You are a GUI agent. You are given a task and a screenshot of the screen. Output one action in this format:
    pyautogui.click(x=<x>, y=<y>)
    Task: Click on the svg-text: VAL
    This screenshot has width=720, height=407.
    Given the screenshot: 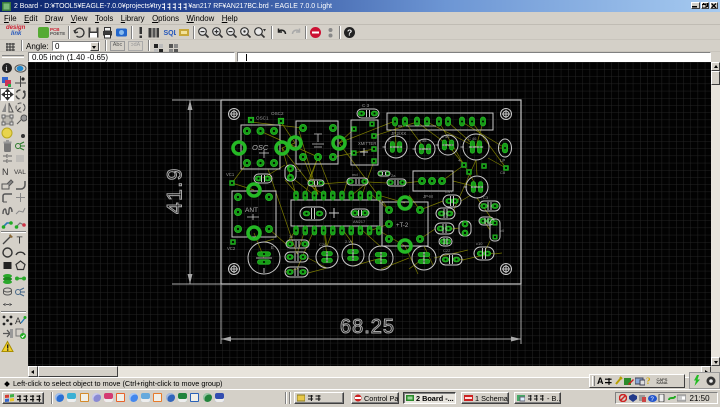 What is the action you would take?
    pyautogui.click(x=20, y=172)
    